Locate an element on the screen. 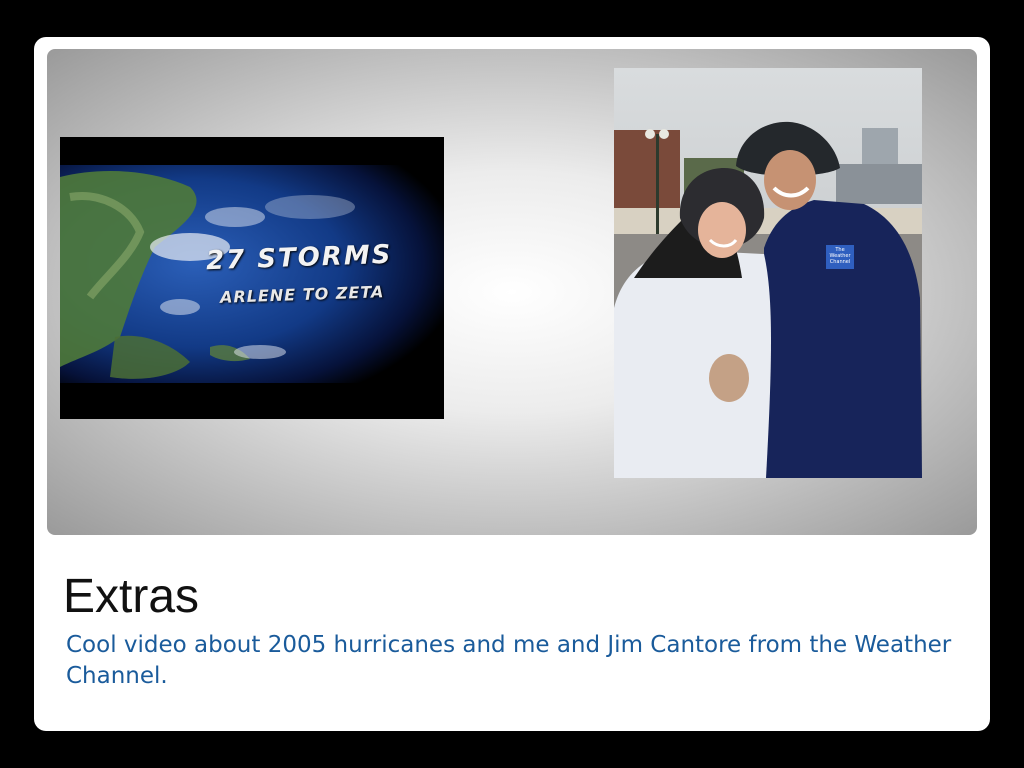  video-thumbnail: 27 STORMS ARLENE TO ZETA is located at coordinates (252, 278).